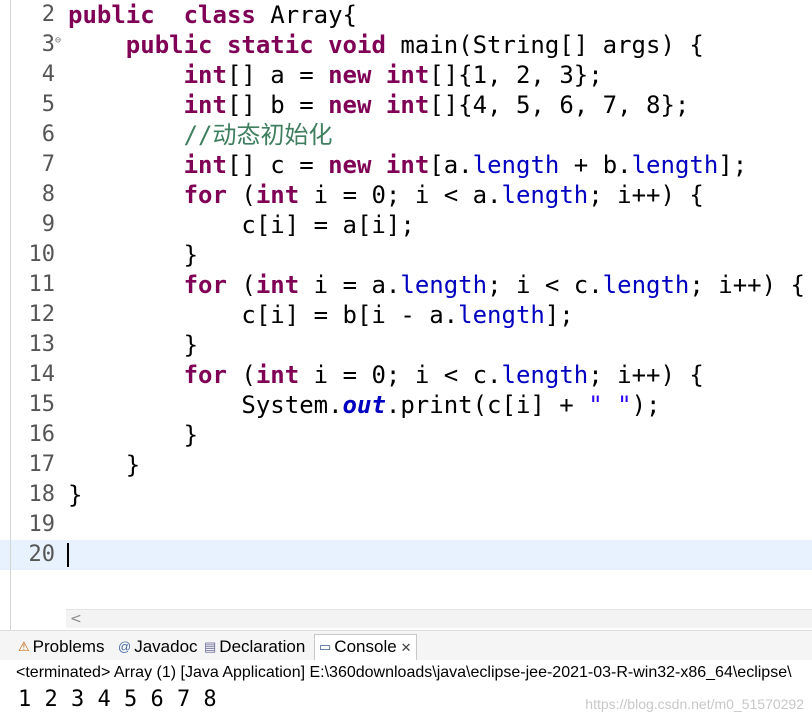 The image size is (812, 723). I want to click on fold-toggle-icon: ⊖, so click(58, 41).